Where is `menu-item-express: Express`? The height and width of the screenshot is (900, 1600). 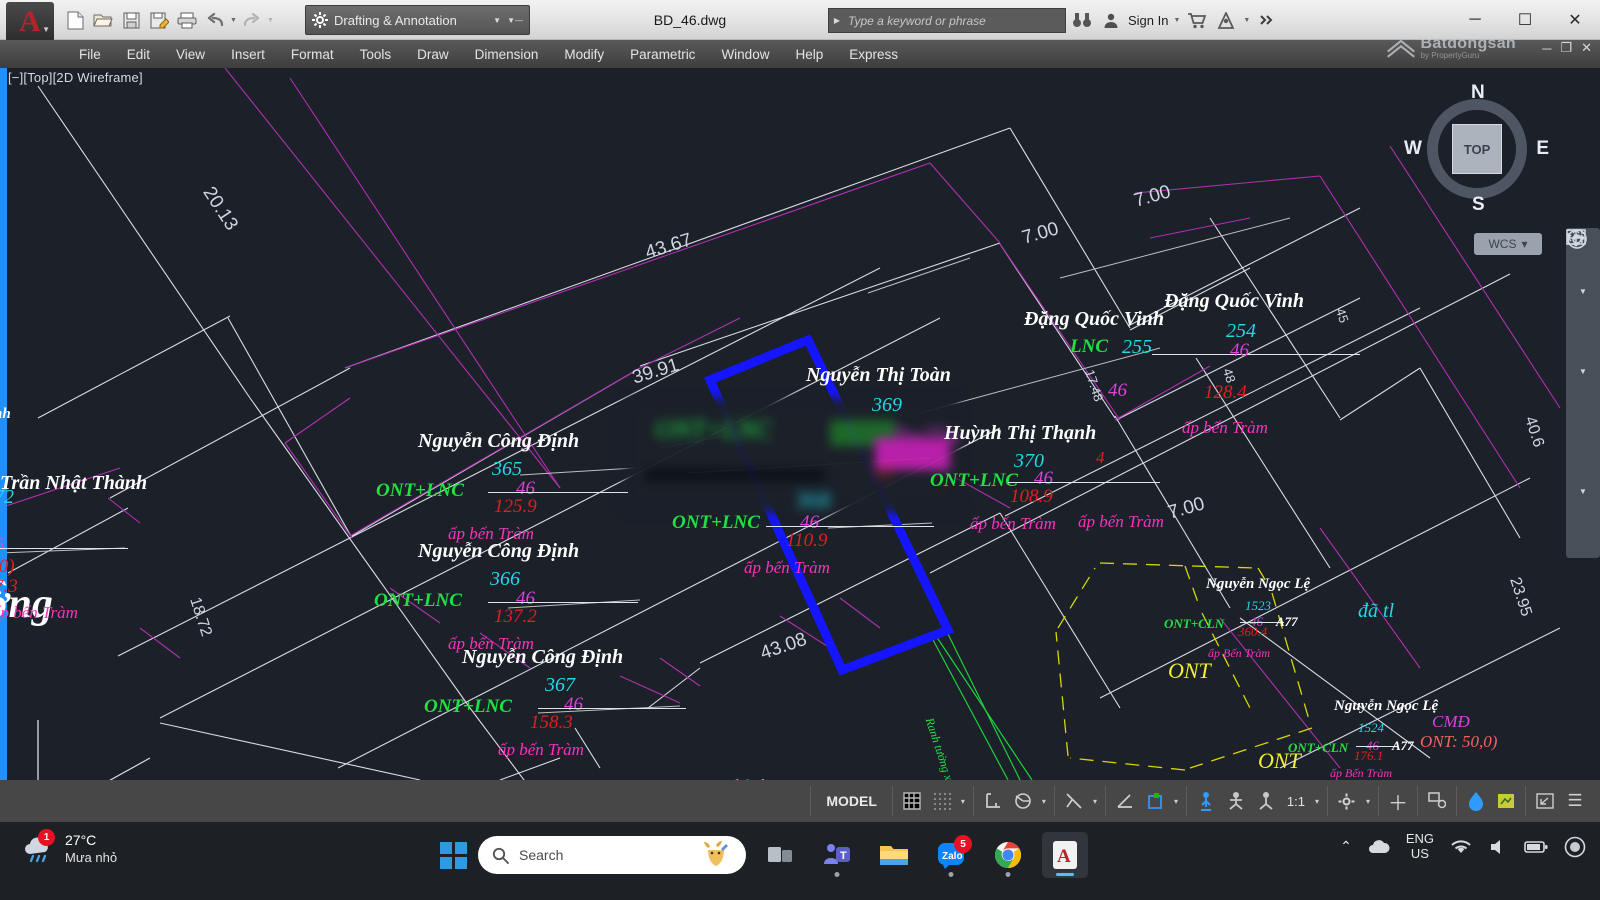
menu-item-express: Express is located at coordinates (873, 54).